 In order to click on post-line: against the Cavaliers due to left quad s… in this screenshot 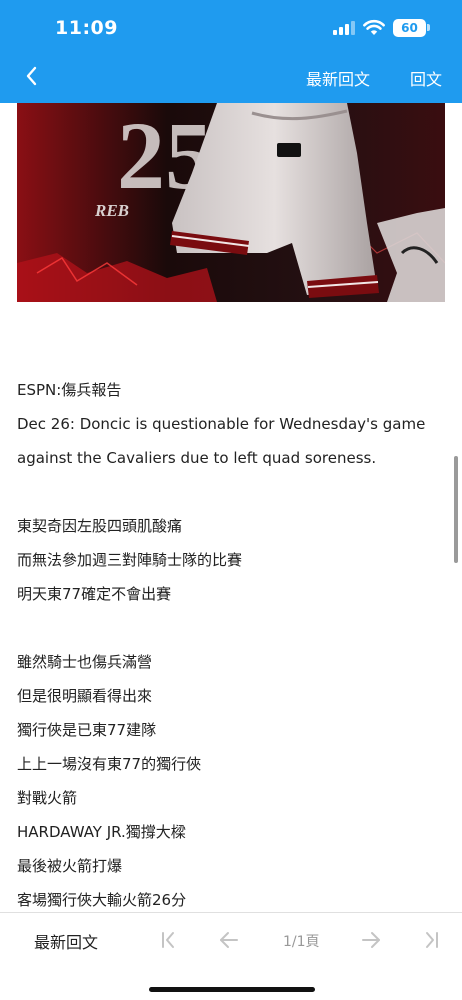, I will do `click(197, 458)`.